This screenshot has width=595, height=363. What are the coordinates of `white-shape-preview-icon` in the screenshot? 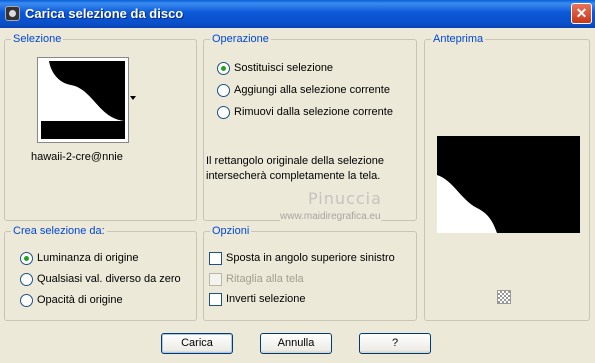 It's located at (83, 100).